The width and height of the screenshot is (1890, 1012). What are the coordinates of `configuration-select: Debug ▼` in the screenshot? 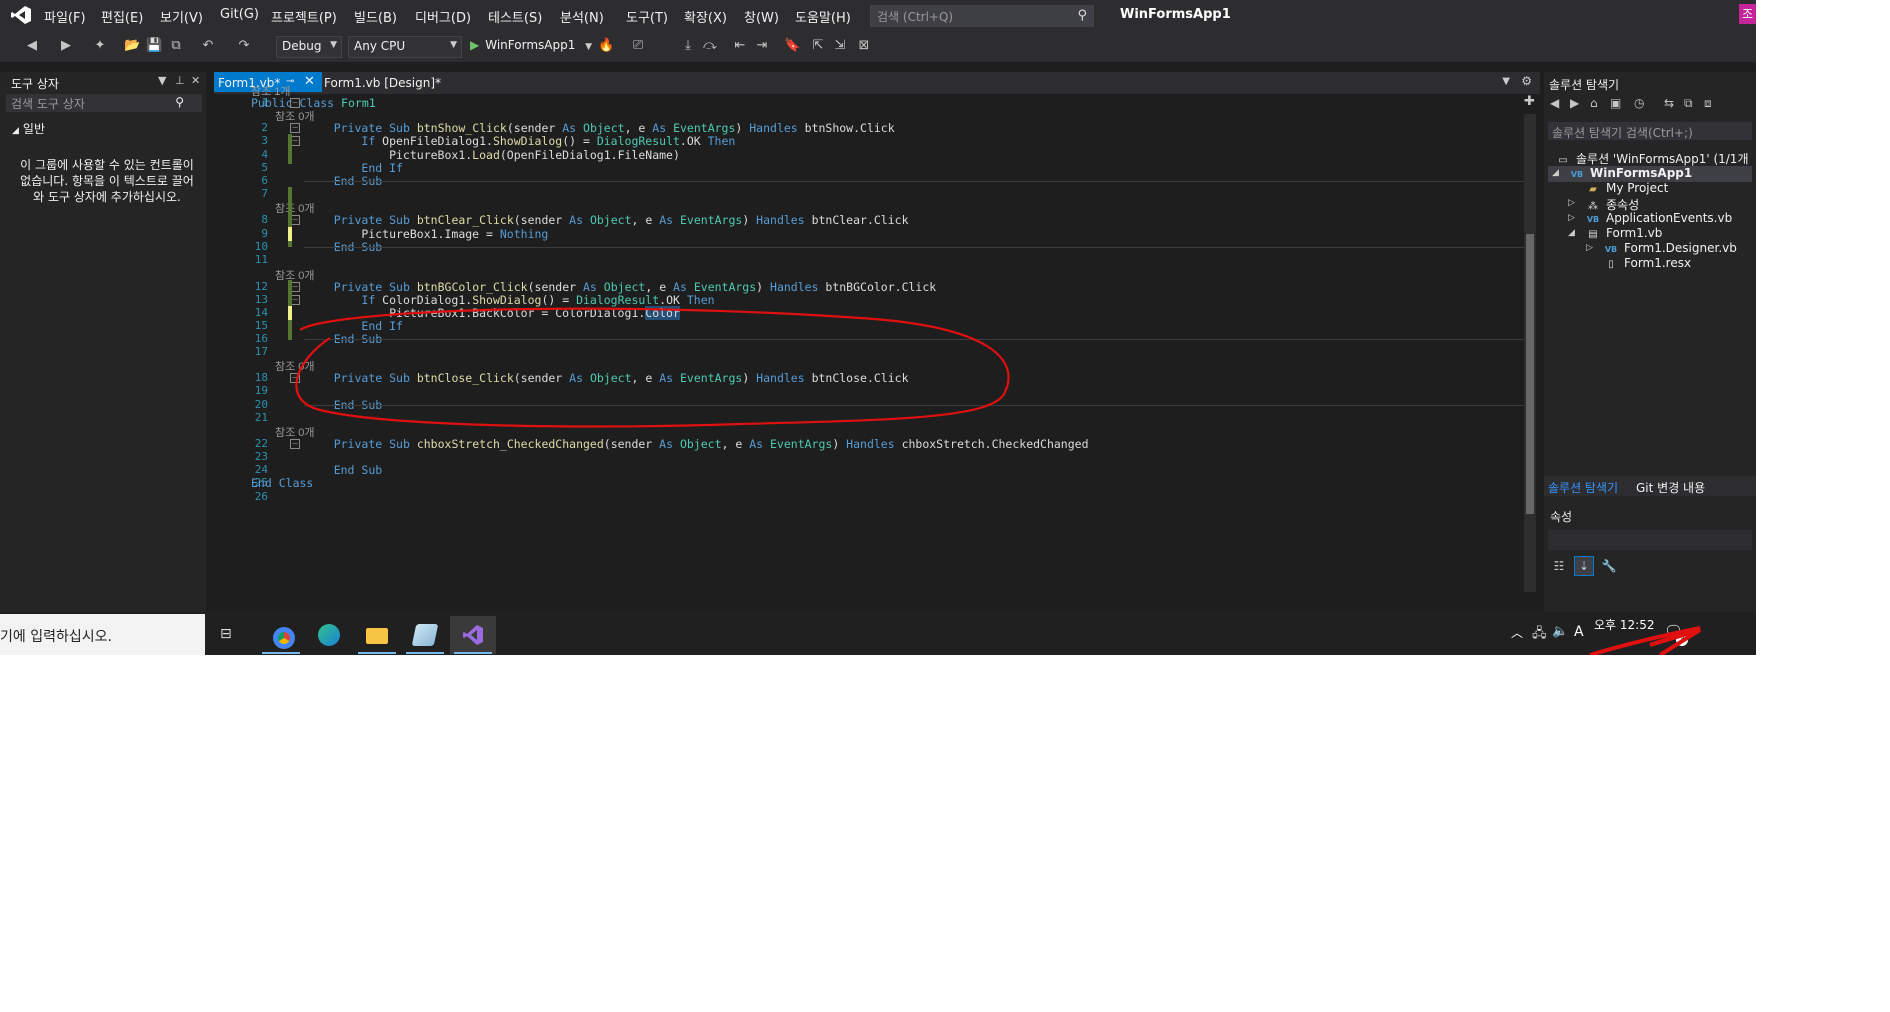 It's located at (309, 47).